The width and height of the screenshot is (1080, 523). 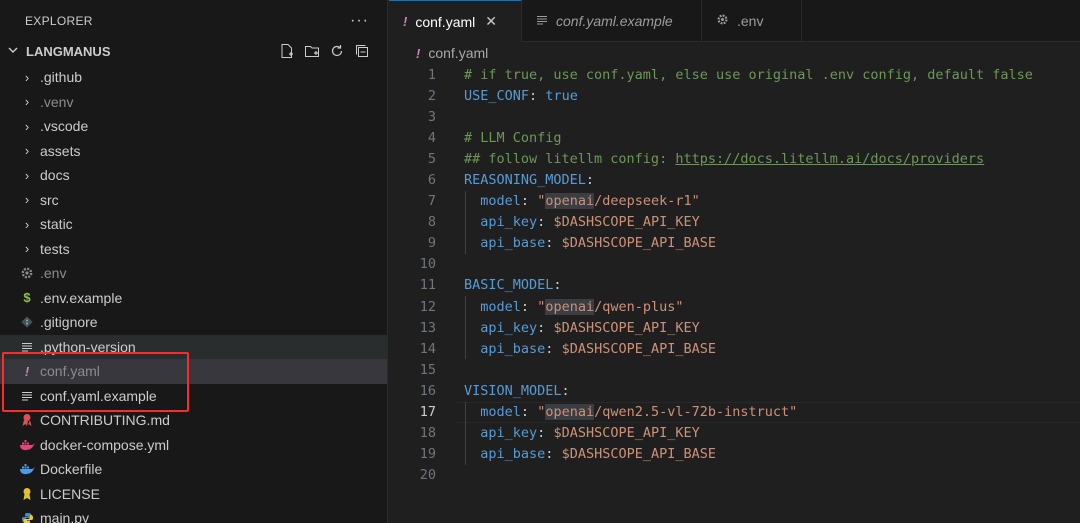 What do you see at coordinates (513, 348) in the screenshot?
I see `yaml-key: api_base` at bounding box center [513, 348].